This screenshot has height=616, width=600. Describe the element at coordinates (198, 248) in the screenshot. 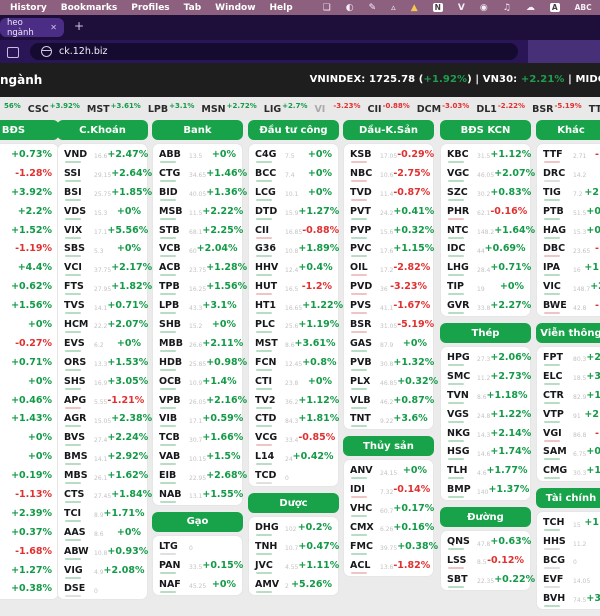

I see `stock-row: VCB 60 +2.04%` at that location.